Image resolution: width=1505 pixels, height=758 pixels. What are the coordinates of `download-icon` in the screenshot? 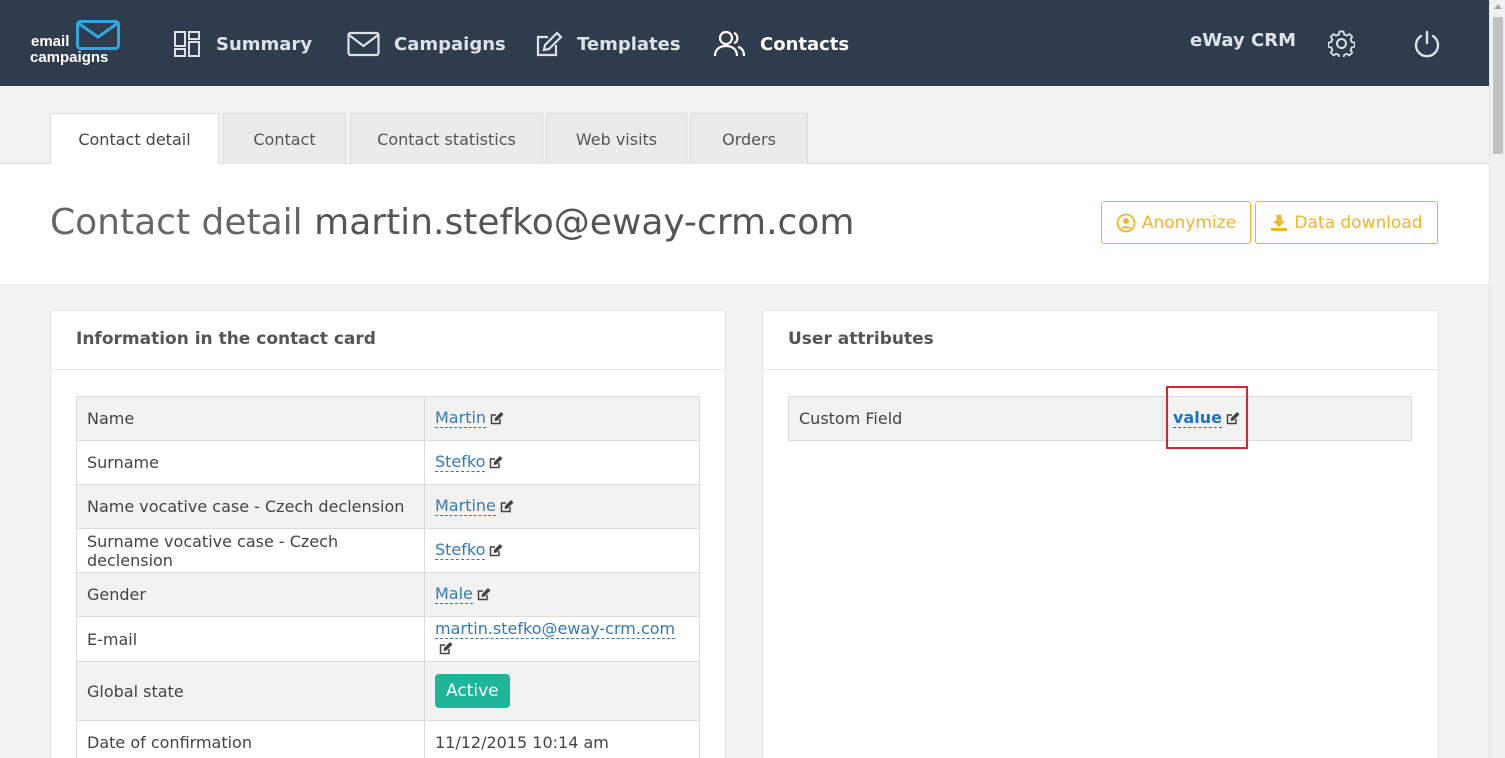 It's located at (1279, 222).